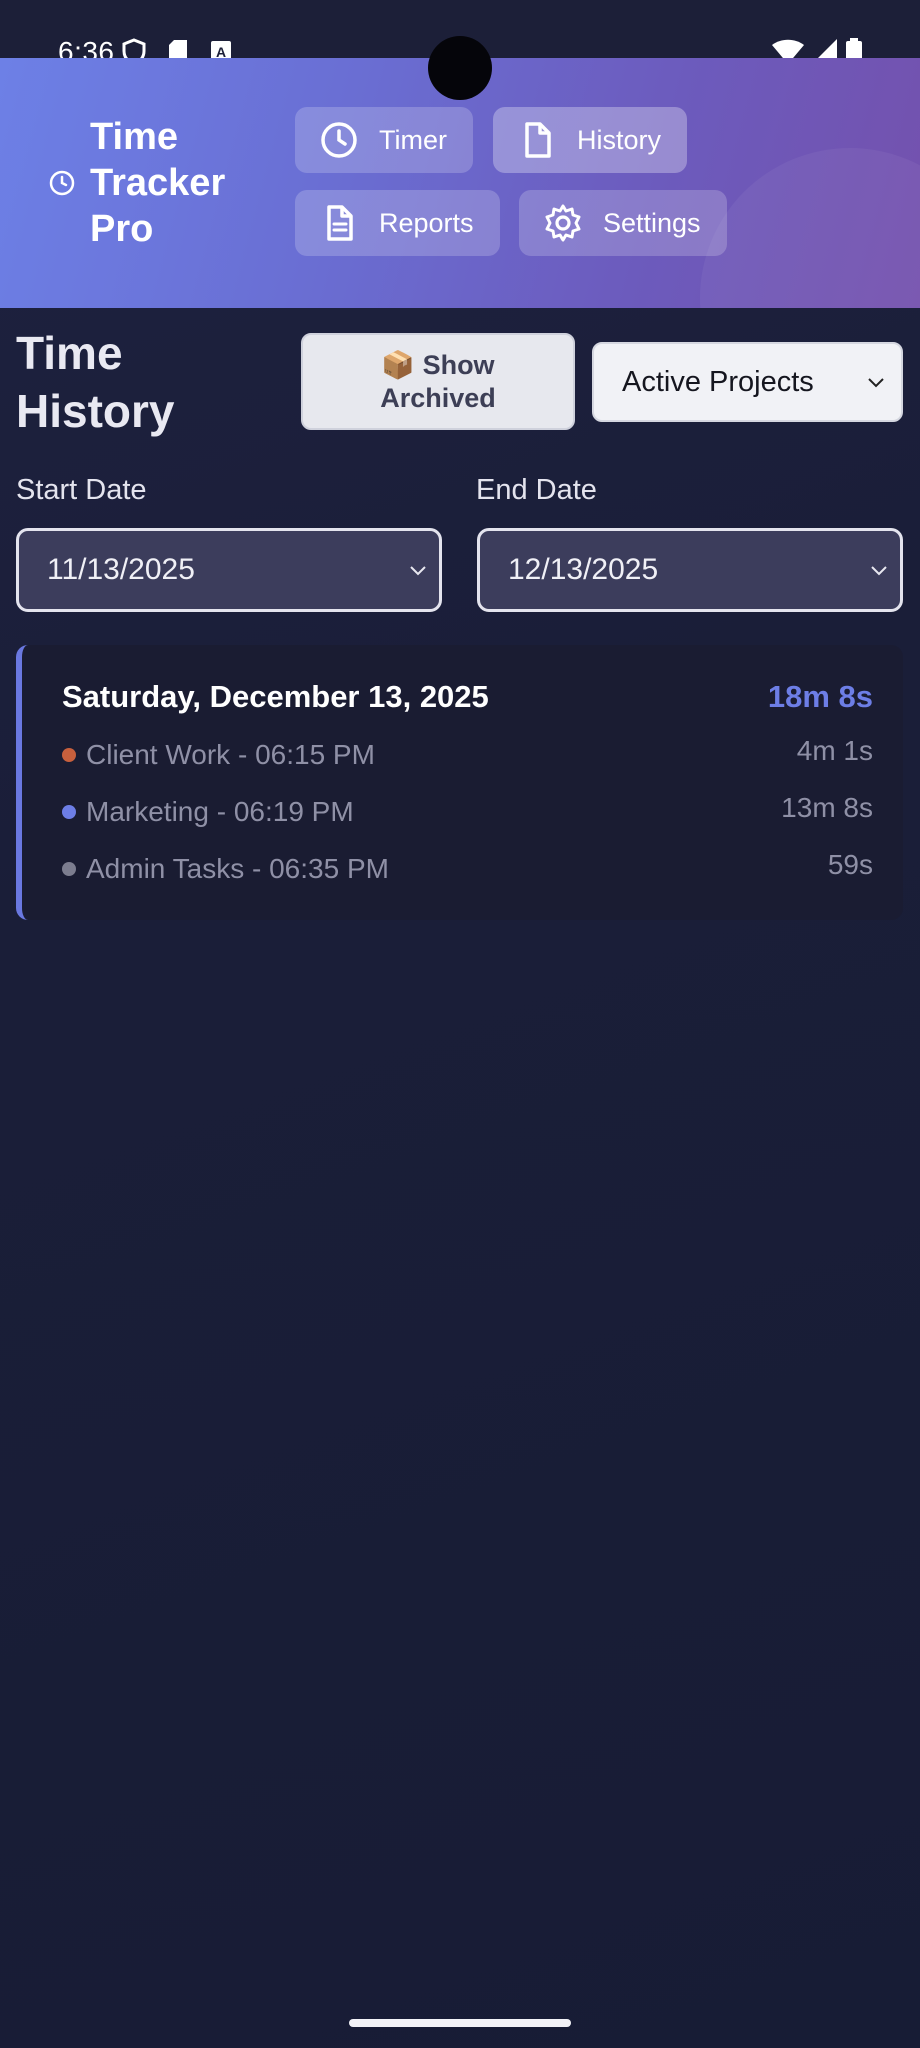 The height and width of the screenshot is (2048, 920). I want to click on nav-reports-button: Reports, so click(397, 223).